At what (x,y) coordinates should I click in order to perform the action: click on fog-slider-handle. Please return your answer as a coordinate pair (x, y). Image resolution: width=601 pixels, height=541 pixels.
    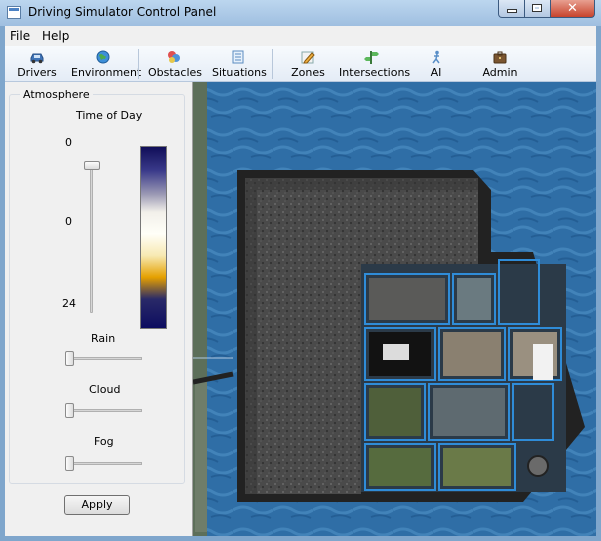
    Looking at the image, I should click on (69, 463).